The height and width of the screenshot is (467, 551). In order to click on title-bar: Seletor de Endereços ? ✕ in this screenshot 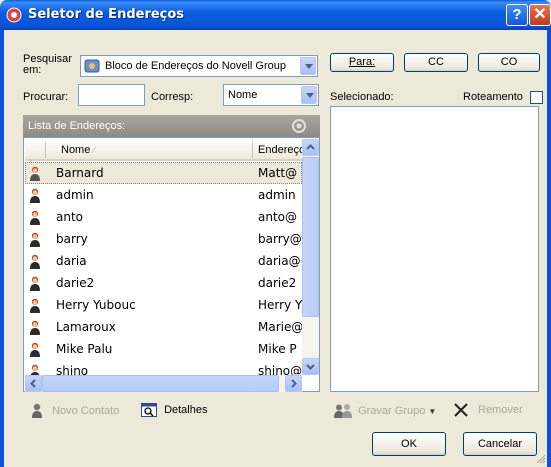, I will do `click(275, 15)`.